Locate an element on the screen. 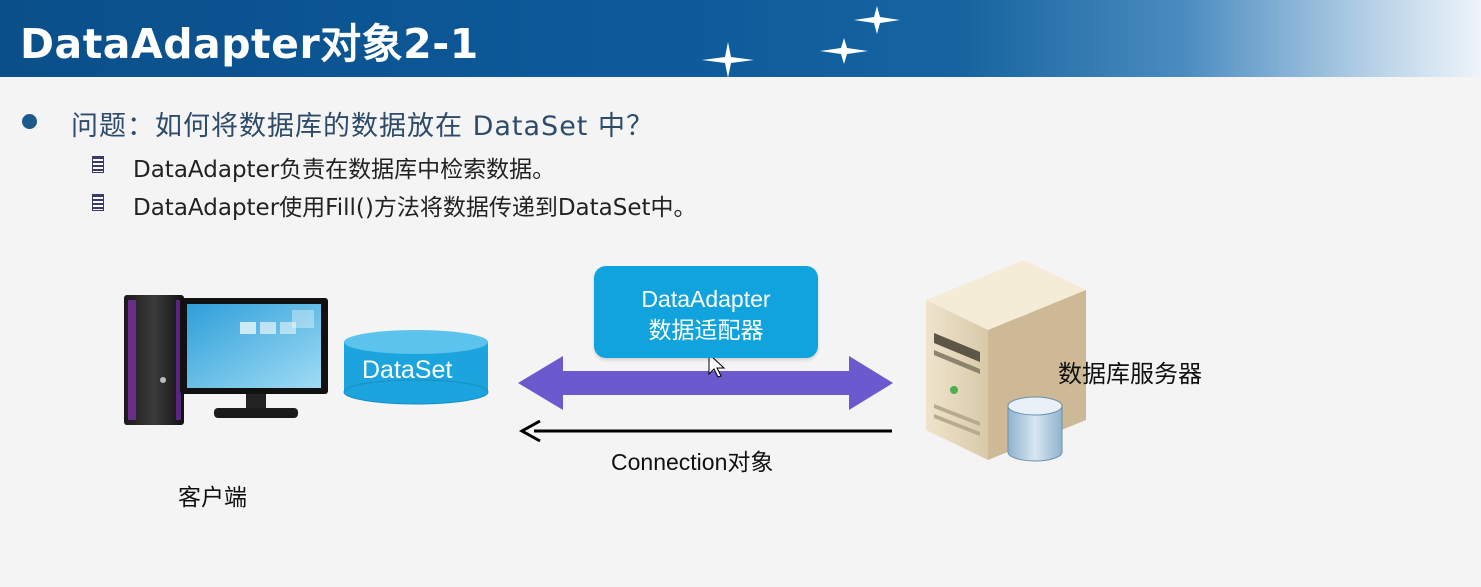 Image resolution: width=1481 pixels, height=587 pixels. double-arrow-icon is located at coordinates (705, 383).